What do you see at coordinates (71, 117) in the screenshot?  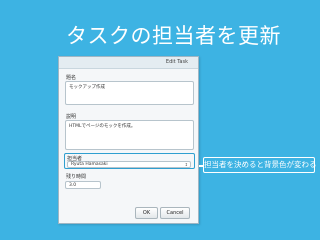 I see `description-label: 説明` at bounding box center [71, 117].